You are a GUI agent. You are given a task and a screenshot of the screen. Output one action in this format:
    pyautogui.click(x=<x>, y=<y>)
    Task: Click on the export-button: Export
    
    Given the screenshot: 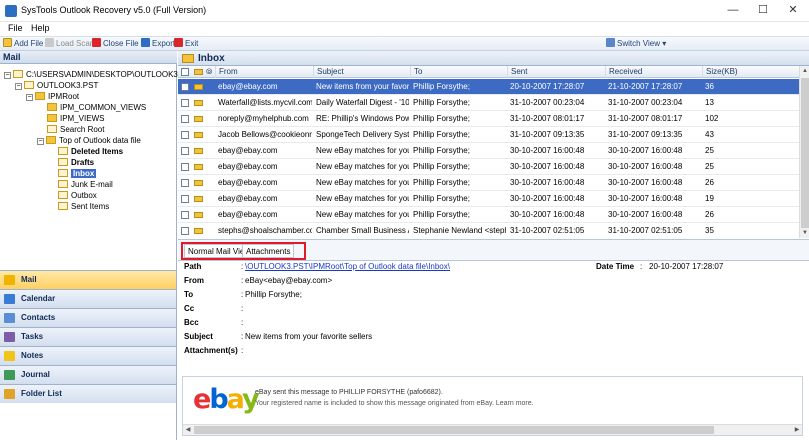 What is the action you would take?
    pyautogui.click(x=158, y=44)
    